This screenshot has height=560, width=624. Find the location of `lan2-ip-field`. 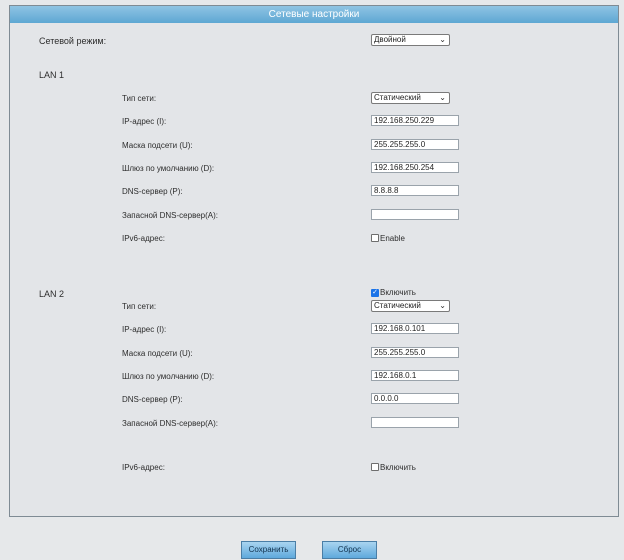

lan2-ip-field is located at coordinates (415, 328).